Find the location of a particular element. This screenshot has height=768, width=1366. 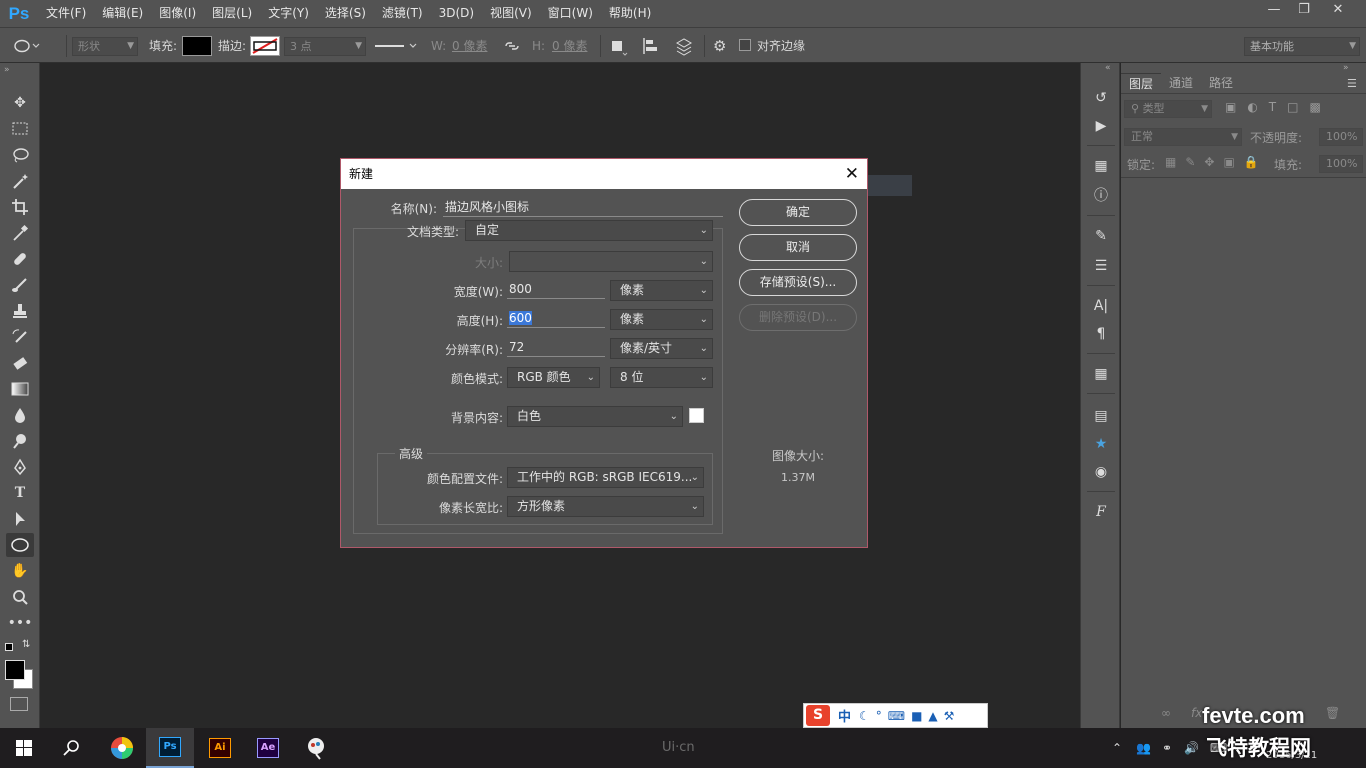

quick-mask-icon is located at coordinates (19, 704).